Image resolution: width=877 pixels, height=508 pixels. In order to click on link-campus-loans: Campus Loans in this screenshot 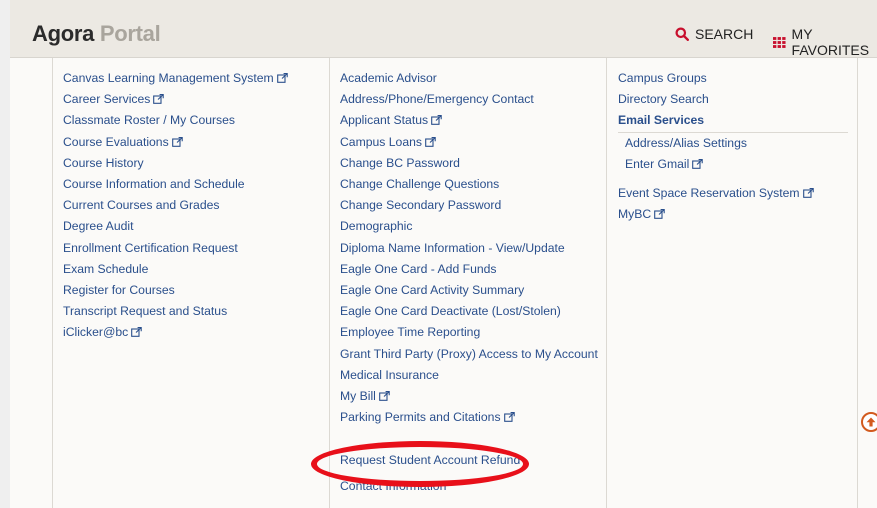, I will do `click(469, 142)`.